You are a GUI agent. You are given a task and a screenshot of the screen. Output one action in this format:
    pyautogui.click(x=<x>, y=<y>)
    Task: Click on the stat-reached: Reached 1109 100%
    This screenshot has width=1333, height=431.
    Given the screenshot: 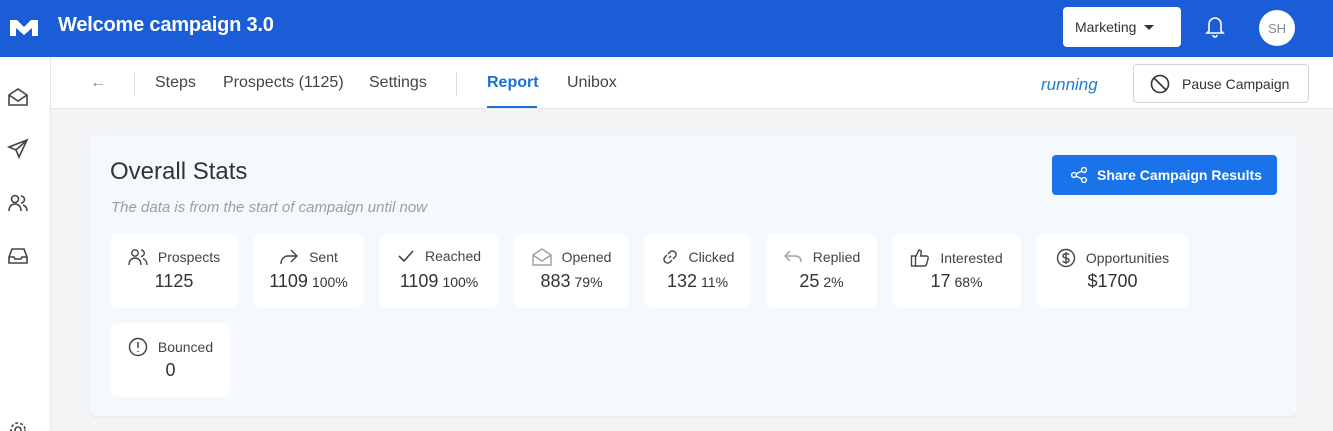 What is the action you would take?
    pyautogui.click(x=439, y=271)
    